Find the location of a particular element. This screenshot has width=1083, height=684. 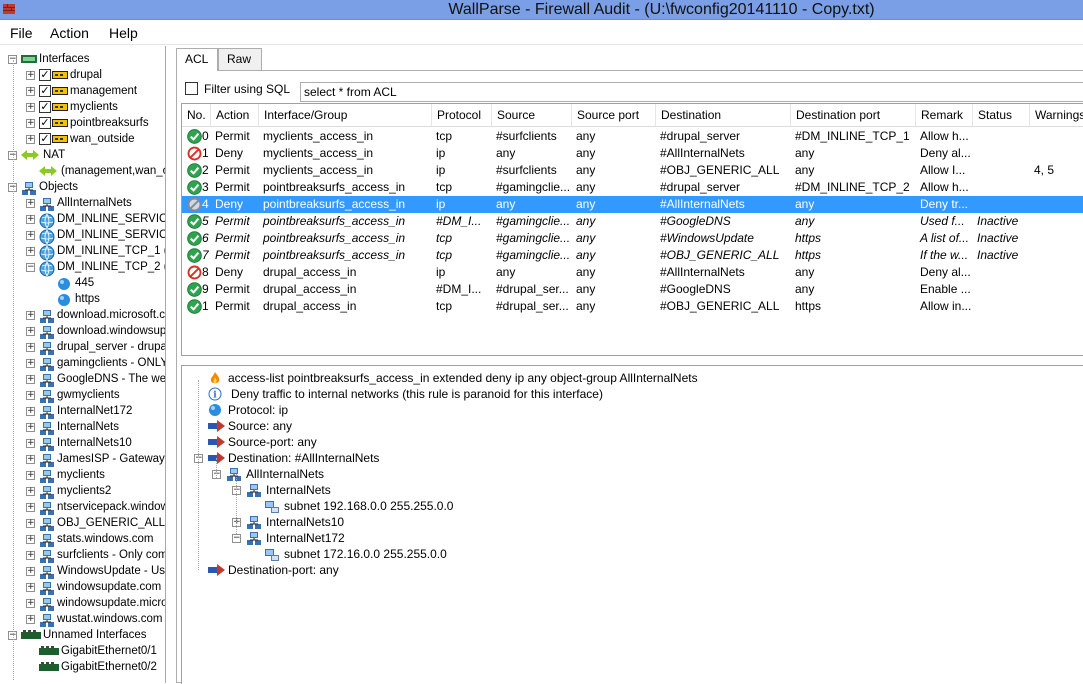

tree-nat-child: (management,wan_out is located at coordinates (82, 171).